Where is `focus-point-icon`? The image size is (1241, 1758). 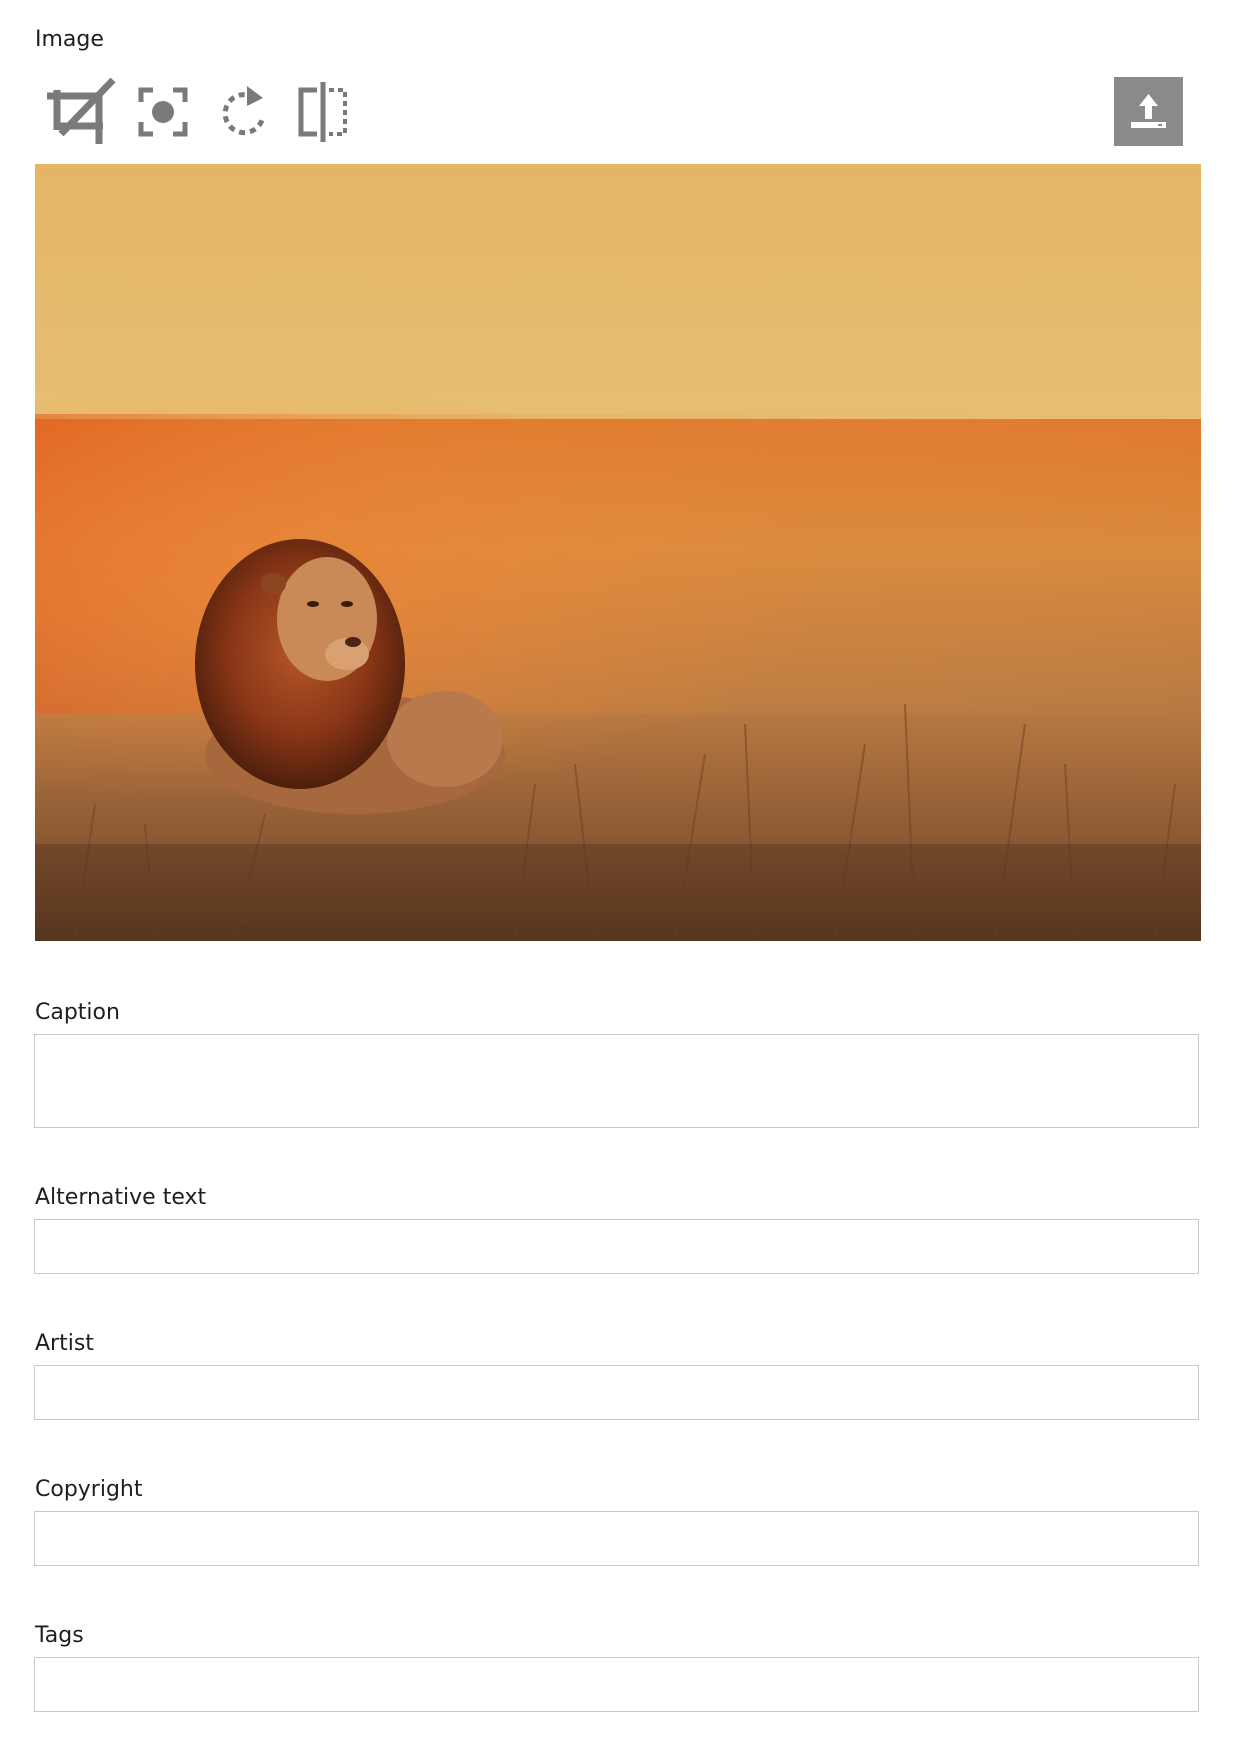
focus-point-icon is located at coordinates (163, 112).